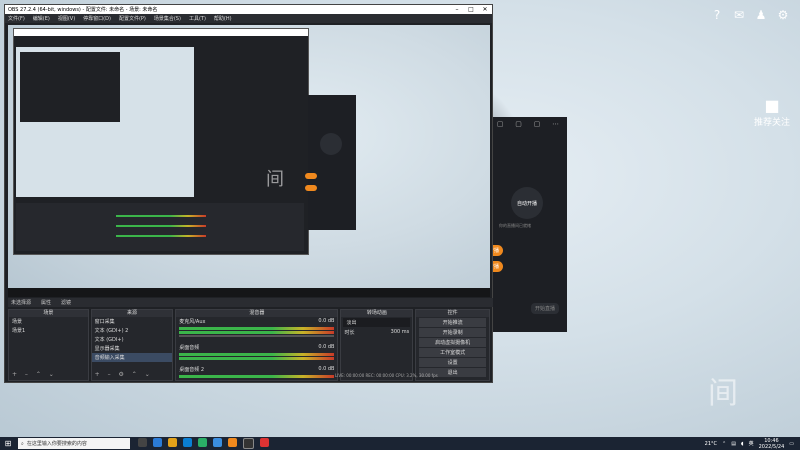  Describe the element at coordinates (21, 303) in the screenshot. I see `no-source-label: 未选择源` at that location.